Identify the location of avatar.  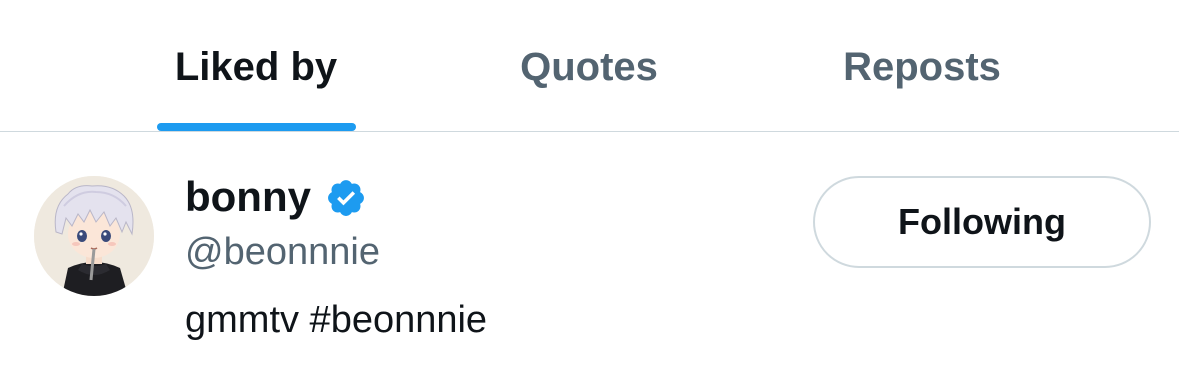
(94, 236).